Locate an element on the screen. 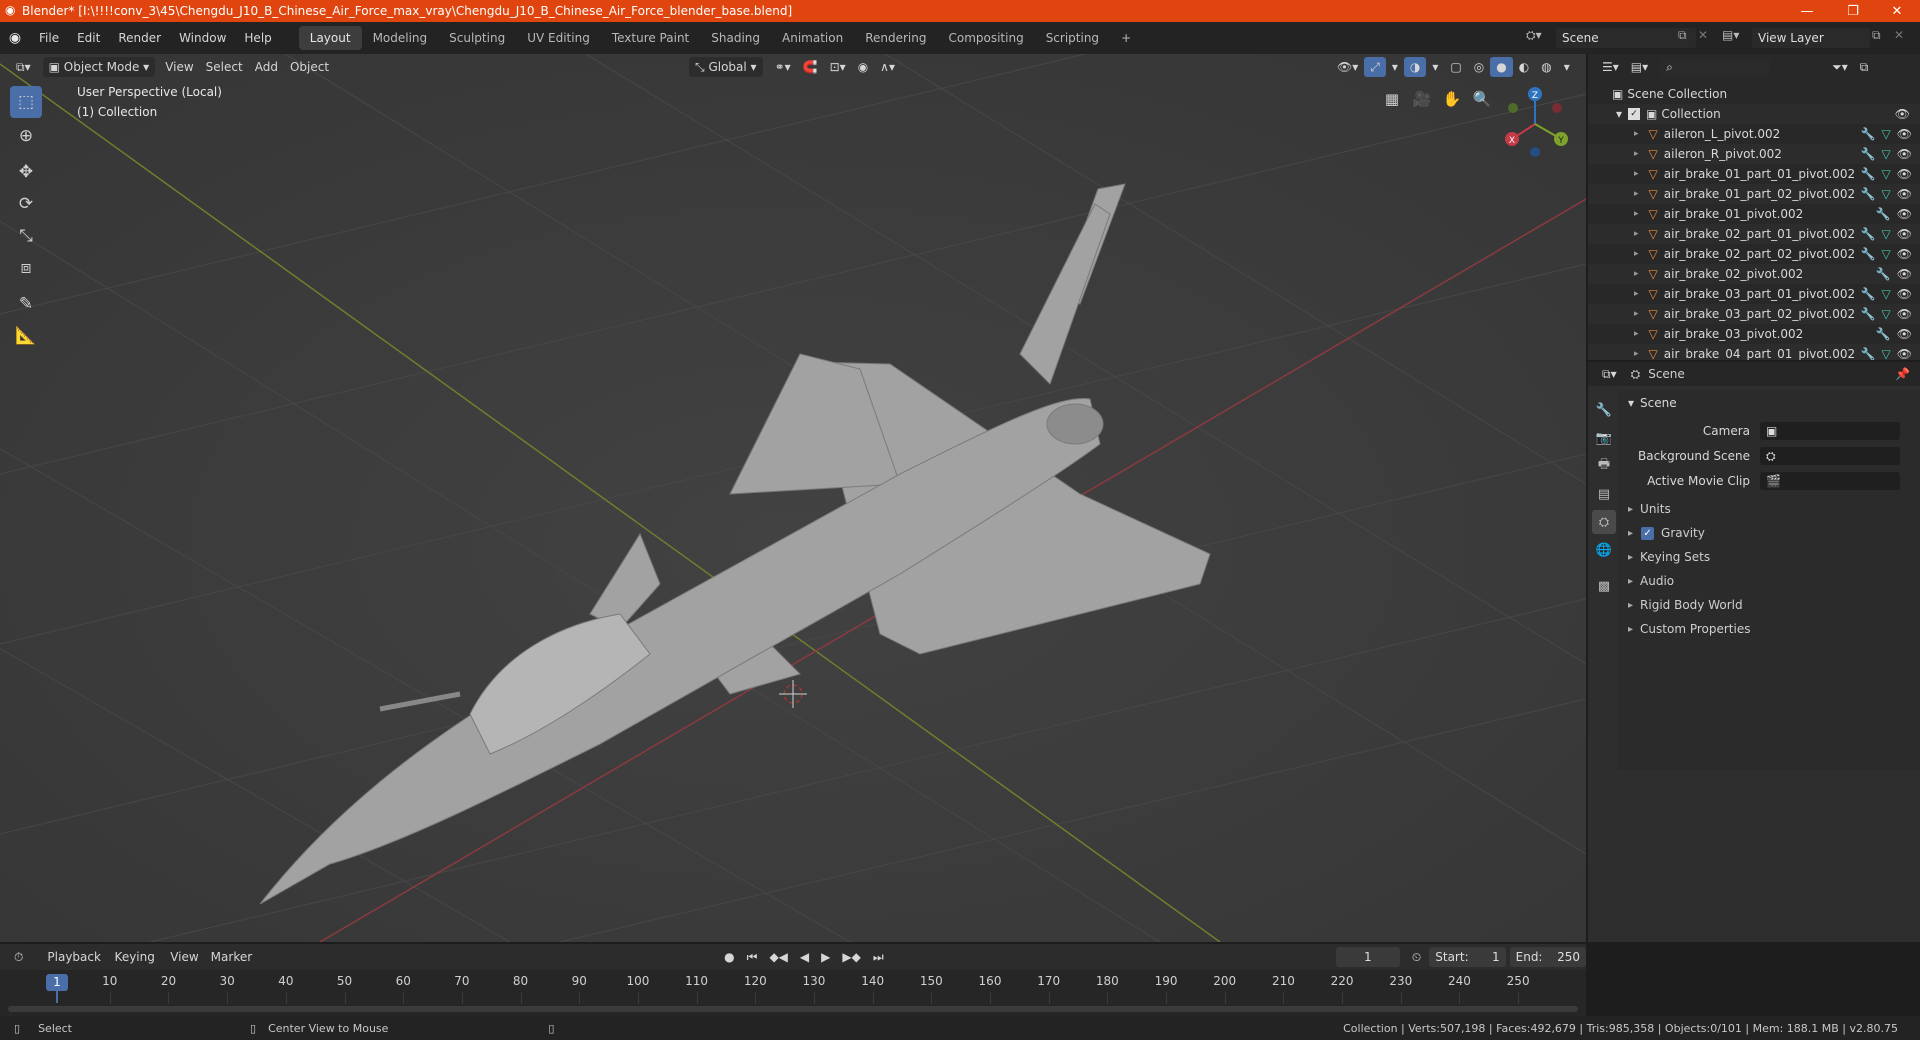 This screenshot has width=1920, height=1040. tab-animation: Animation is located at coordinates (812, 38).